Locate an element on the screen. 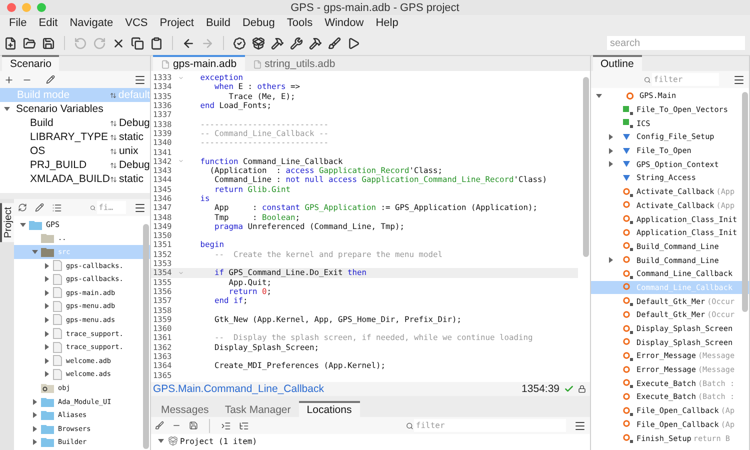 The image size is (750, 450). variable-value: unix is located at coordinates (128, 151).